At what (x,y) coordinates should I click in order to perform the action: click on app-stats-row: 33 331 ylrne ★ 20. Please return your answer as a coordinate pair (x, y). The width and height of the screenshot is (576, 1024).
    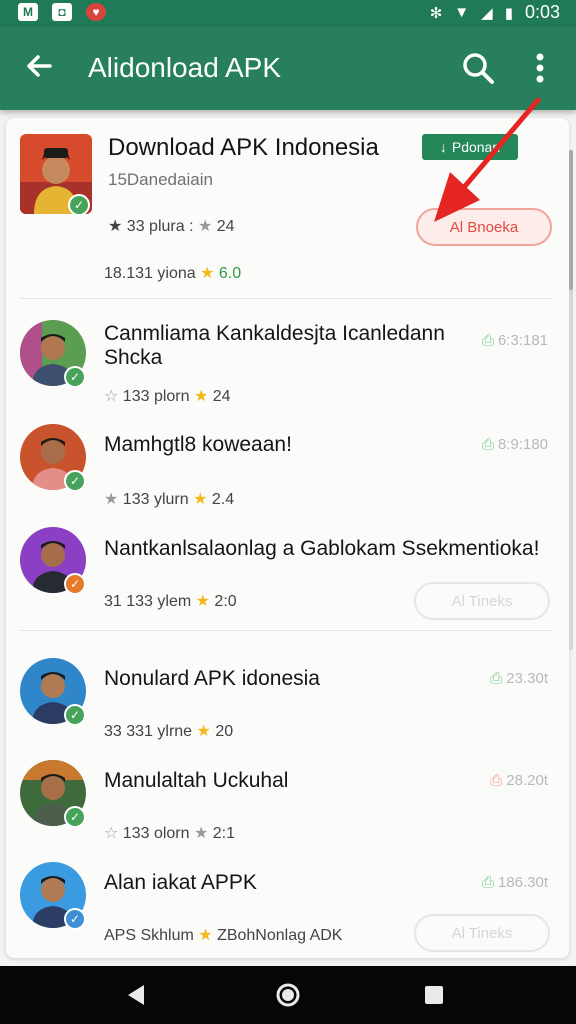
    Looking at the image, I should click on (169, 731).